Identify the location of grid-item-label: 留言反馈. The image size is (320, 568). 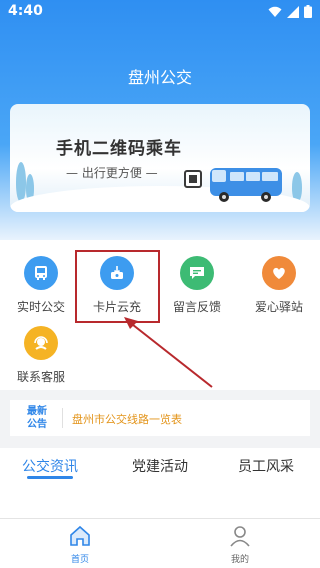
(196, 307).